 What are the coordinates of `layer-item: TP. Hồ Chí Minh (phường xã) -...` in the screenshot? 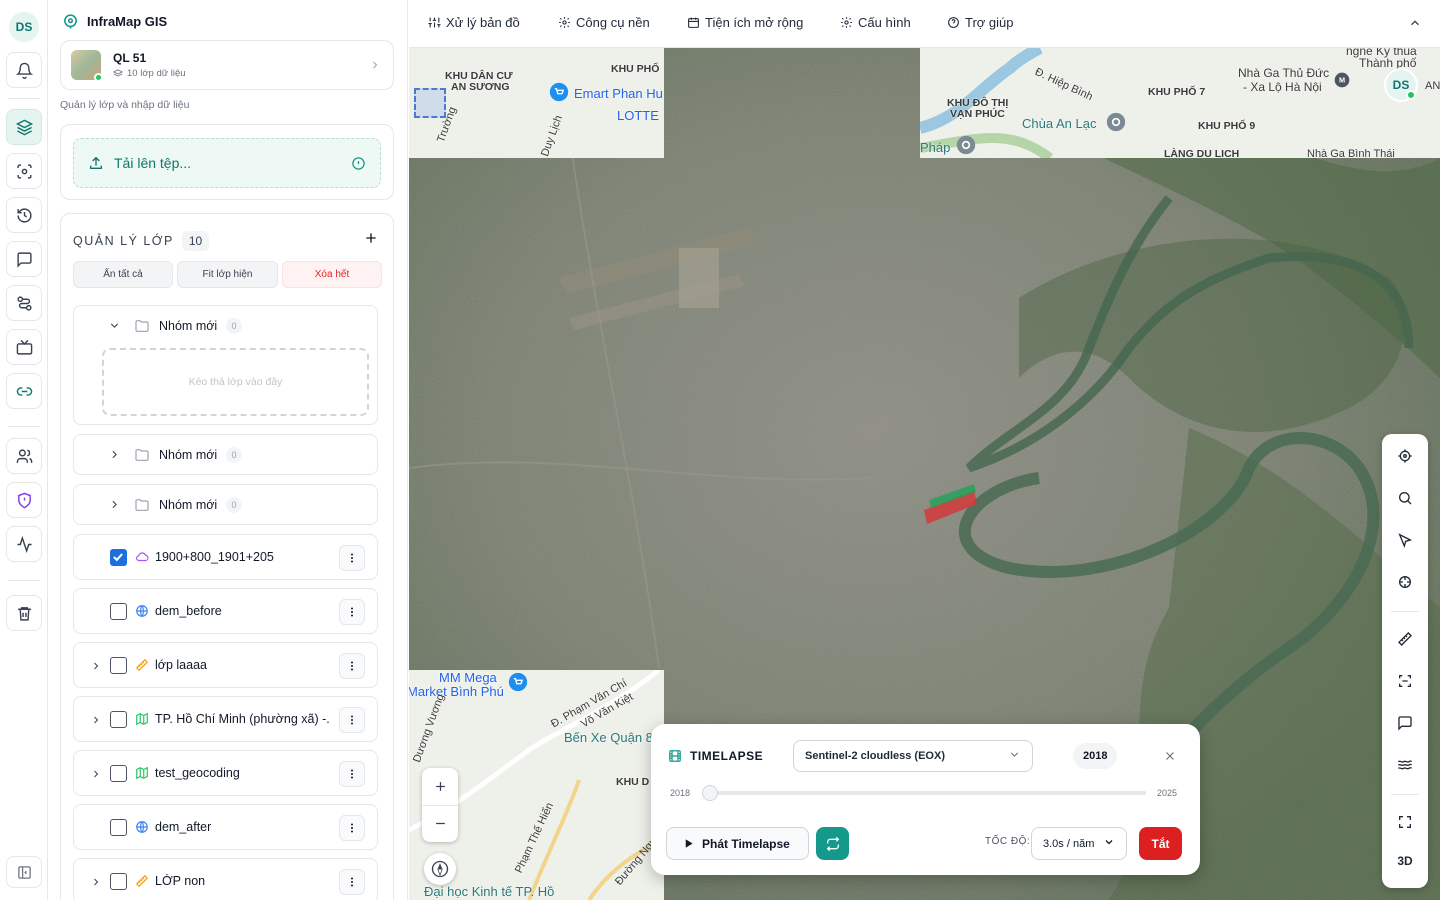 It's located at (225, 719).